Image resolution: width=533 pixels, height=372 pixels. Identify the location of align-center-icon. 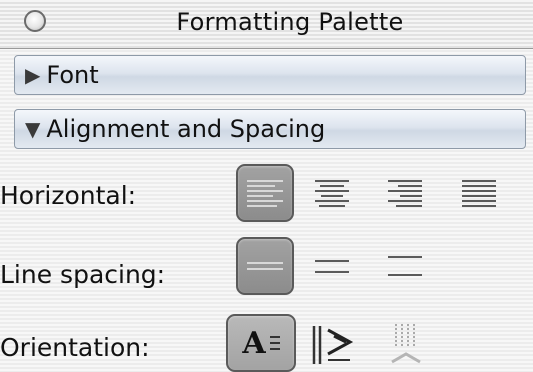
(332, 193).